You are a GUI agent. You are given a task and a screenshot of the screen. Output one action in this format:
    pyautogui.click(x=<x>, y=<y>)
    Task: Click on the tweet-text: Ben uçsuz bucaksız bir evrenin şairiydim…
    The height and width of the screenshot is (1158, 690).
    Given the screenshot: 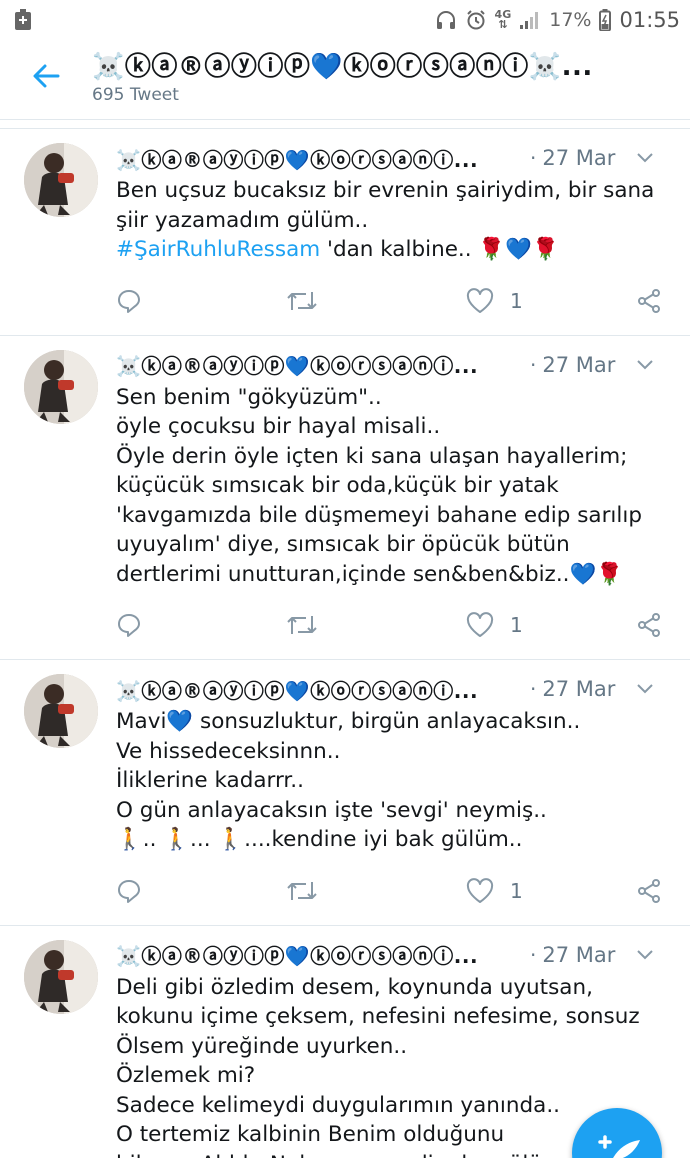 What is the action you would take?
    pyautogui.click(x=385, y=220)
    